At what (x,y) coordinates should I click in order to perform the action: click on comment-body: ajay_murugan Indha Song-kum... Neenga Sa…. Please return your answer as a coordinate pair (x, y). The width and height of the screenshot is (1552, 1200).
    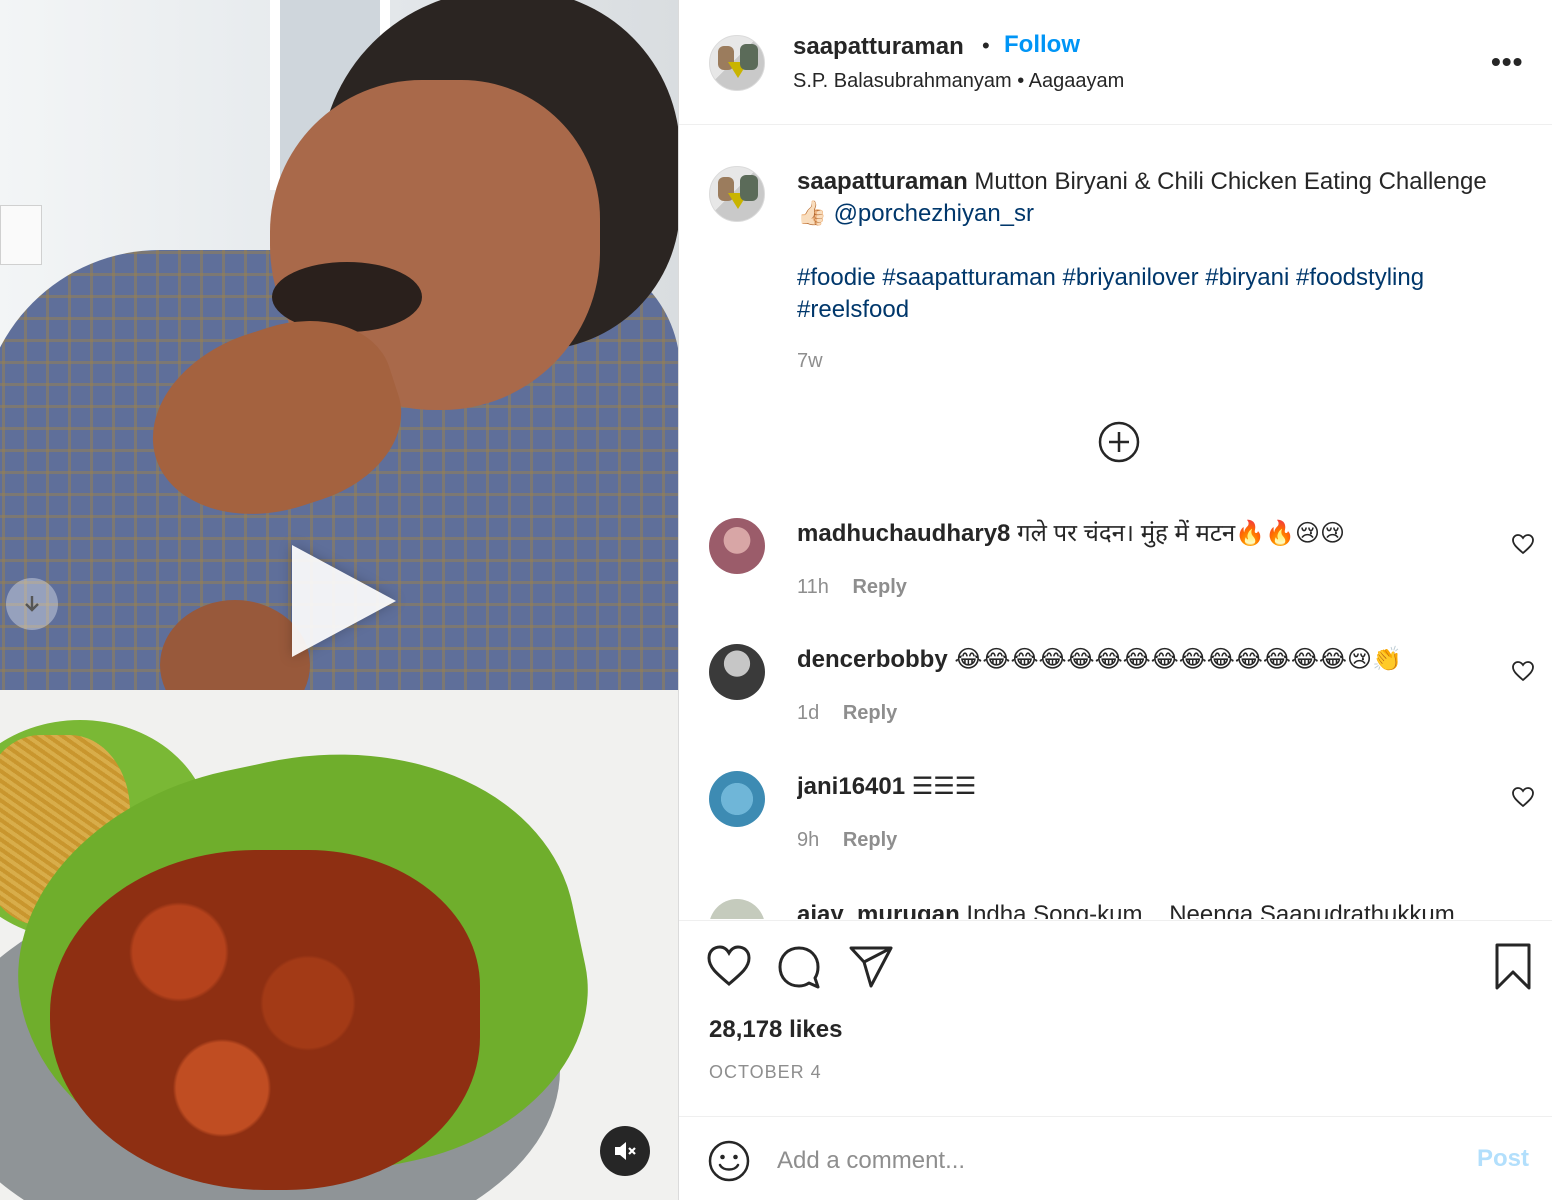
    Looking at the image, I should click on (1147, 909).